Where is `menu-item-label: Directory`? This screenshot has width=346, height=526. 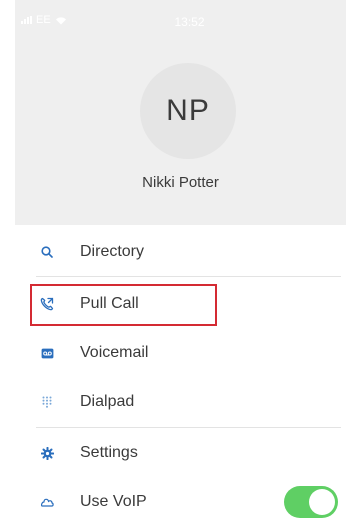
menu-item-label: Directory is located at coordinates (112, 251).